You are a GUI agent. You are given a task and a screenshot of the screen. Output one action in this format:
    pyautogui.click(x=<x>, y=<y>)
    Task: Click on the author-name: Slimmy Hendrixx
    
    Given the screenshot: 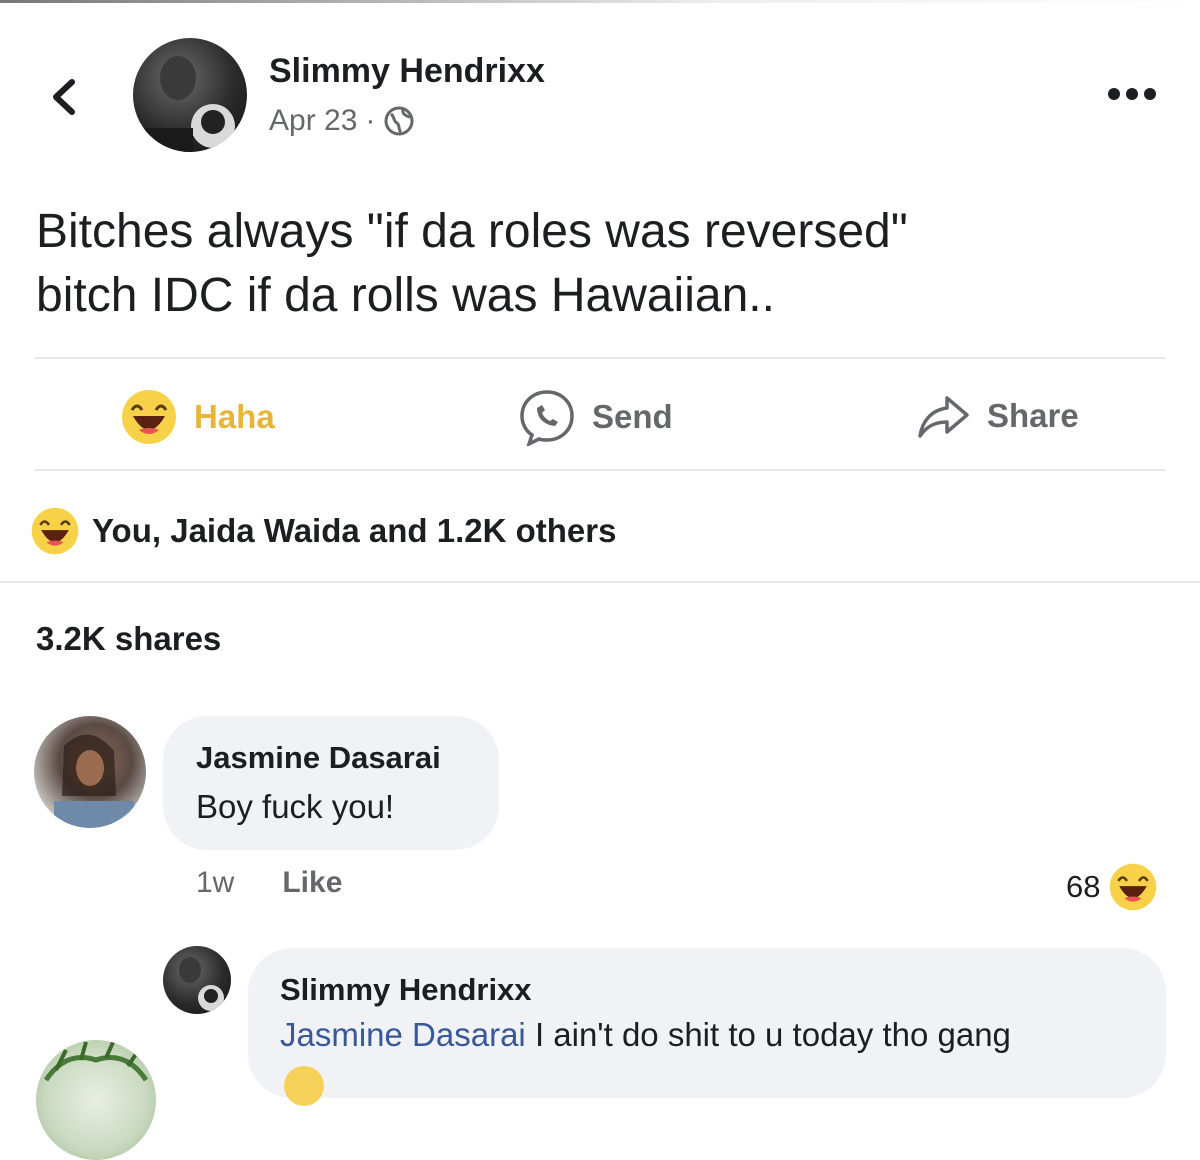 What is the action you would take?
    pyautogui.click(x=407, y=71)
    